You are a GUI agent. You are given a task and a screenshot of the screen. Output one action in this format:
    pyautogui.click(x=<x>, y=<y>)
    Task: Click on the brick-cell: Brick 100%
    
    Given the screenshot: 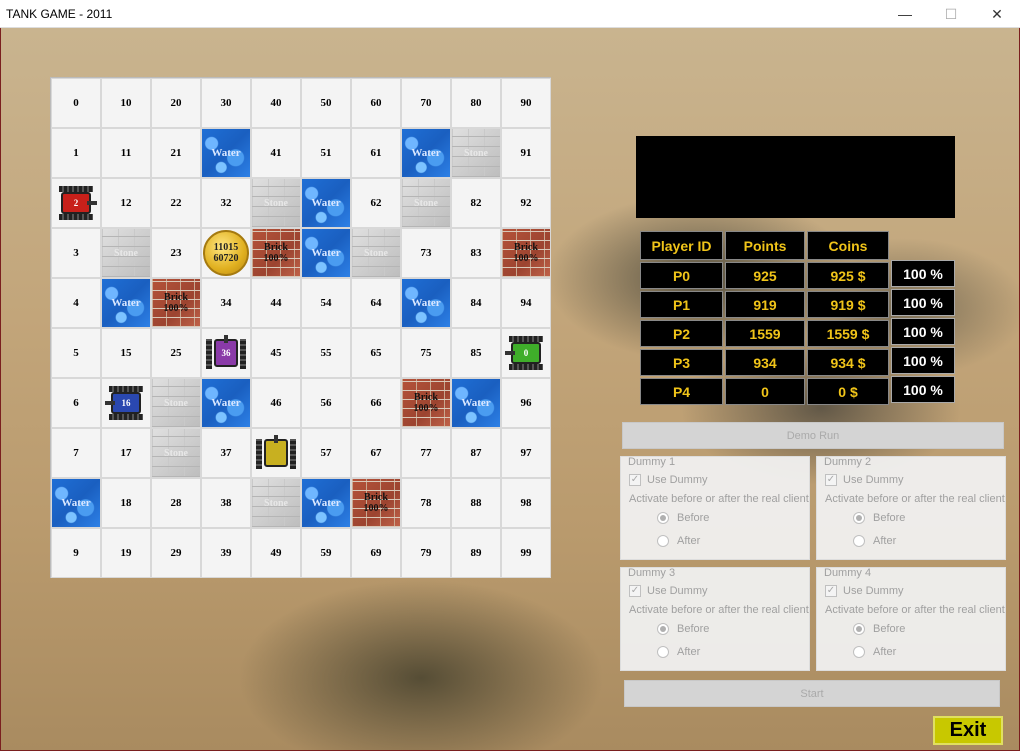 What is the action you would take?
    pyautogui.click(x=376, y=503)
    